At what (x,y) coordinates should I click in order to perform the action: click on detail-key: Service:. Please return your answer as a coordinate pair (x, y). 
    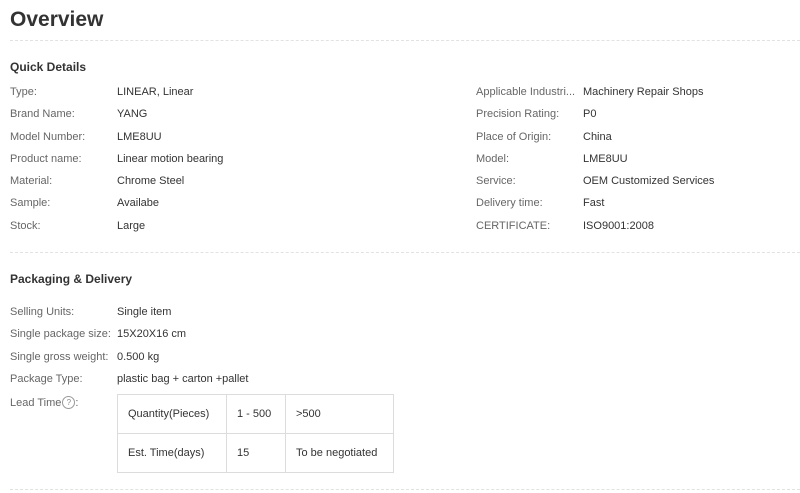
    Looking at the image, I should click on (496, 181).